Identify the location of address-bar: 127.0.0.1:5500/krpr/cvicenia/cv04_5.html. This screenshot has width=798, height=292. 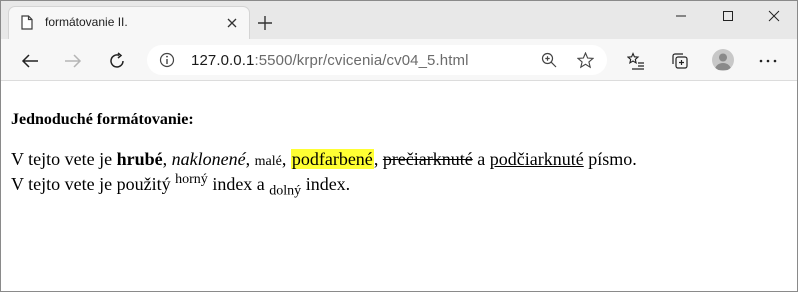
(377, 60).